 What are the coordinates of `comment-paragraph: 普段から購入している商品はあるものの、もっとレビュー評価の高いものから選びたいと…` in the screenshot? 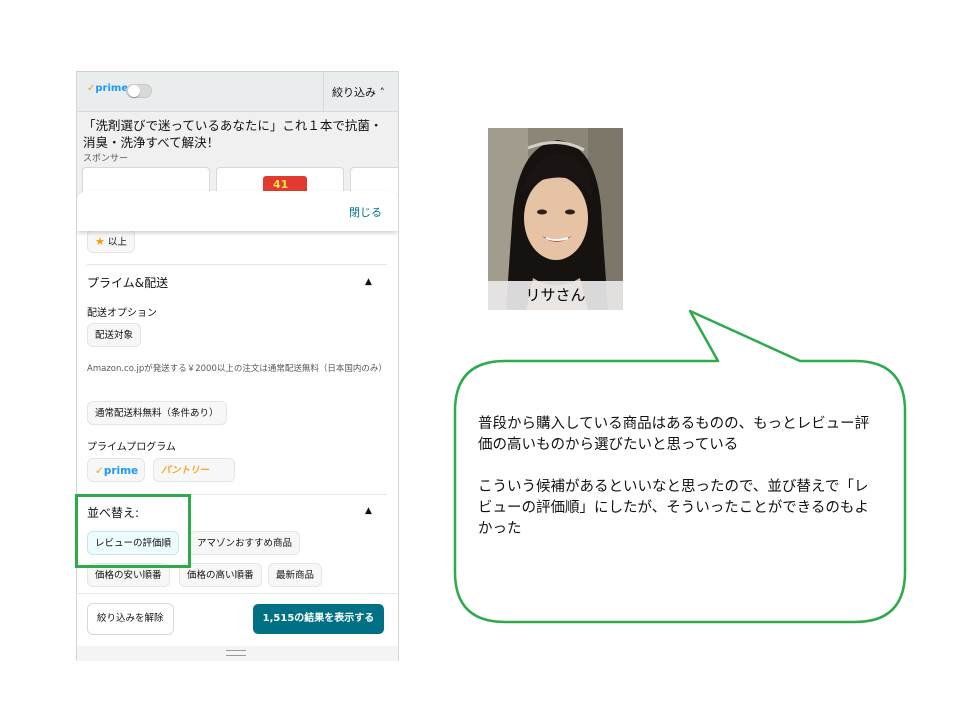 It's located at (674, 434).